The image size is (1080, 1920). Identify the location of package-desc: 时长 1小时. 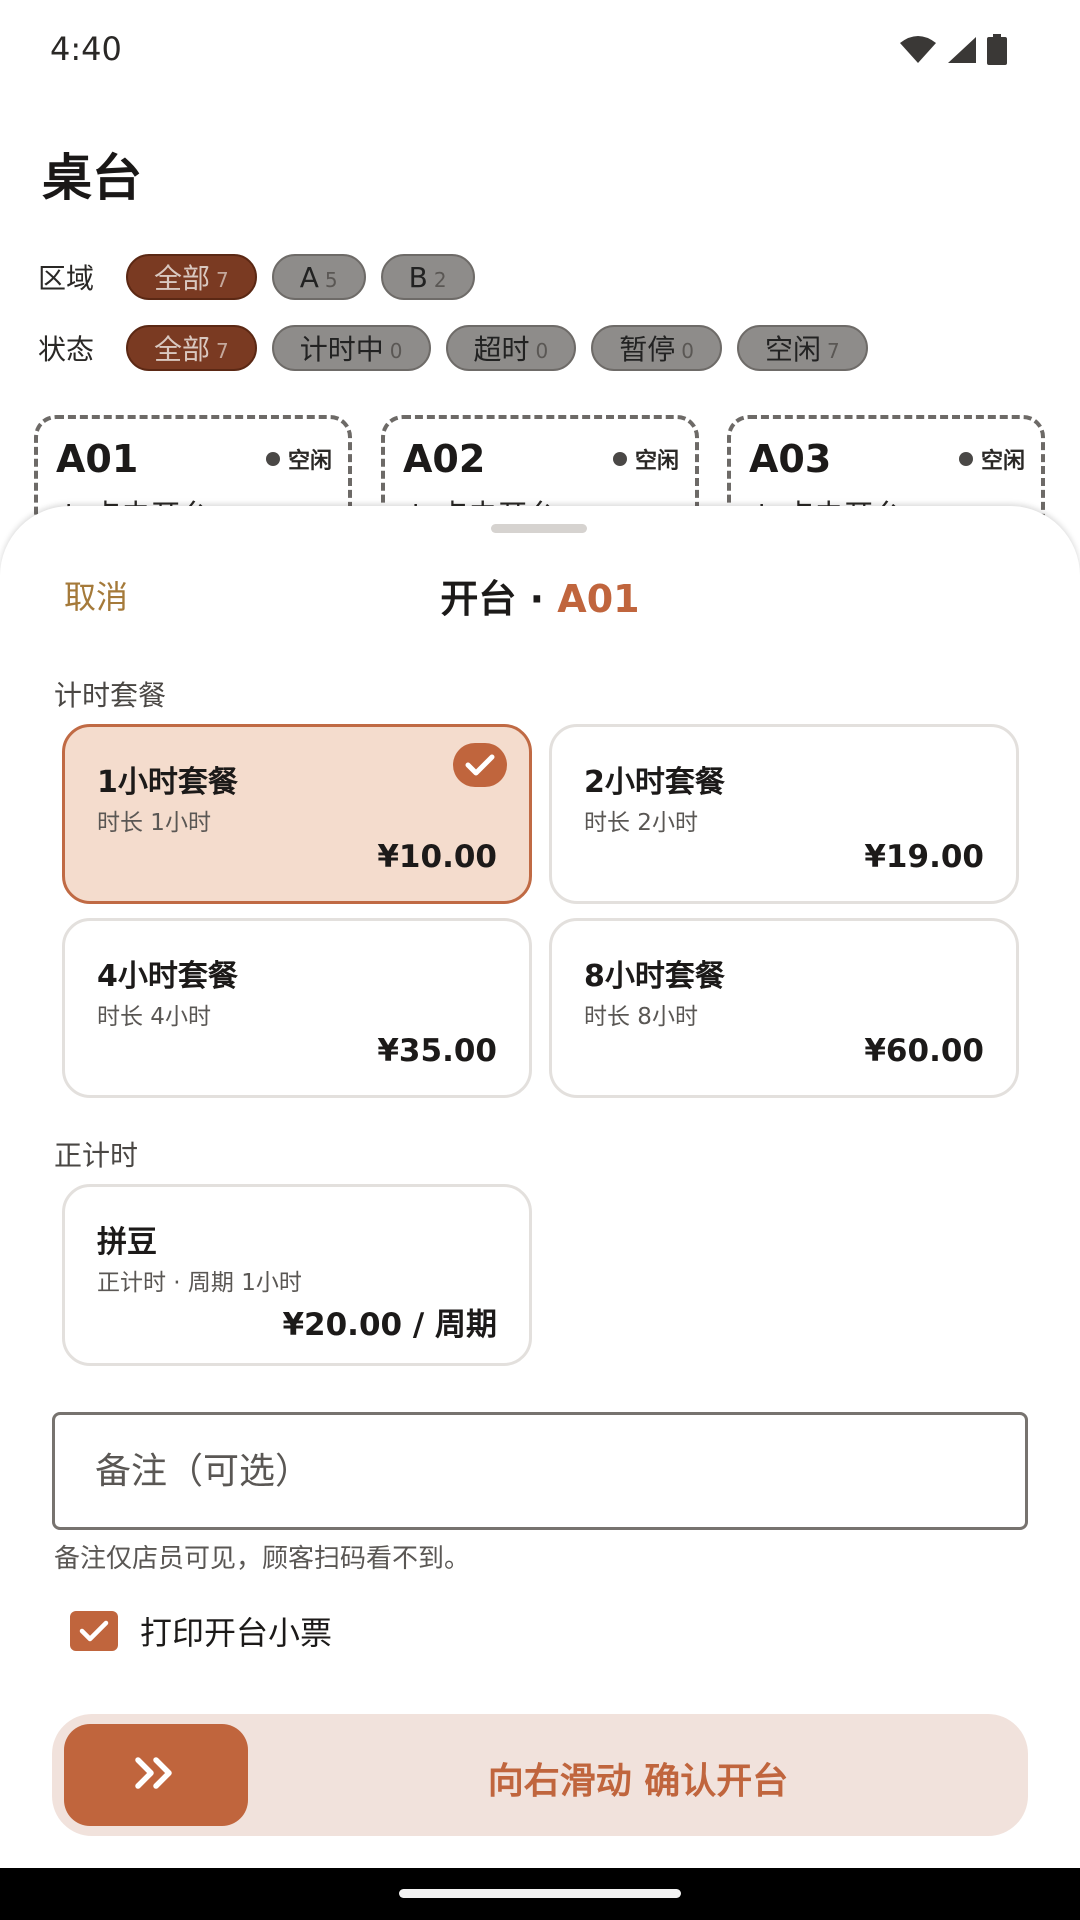
(154, 823).